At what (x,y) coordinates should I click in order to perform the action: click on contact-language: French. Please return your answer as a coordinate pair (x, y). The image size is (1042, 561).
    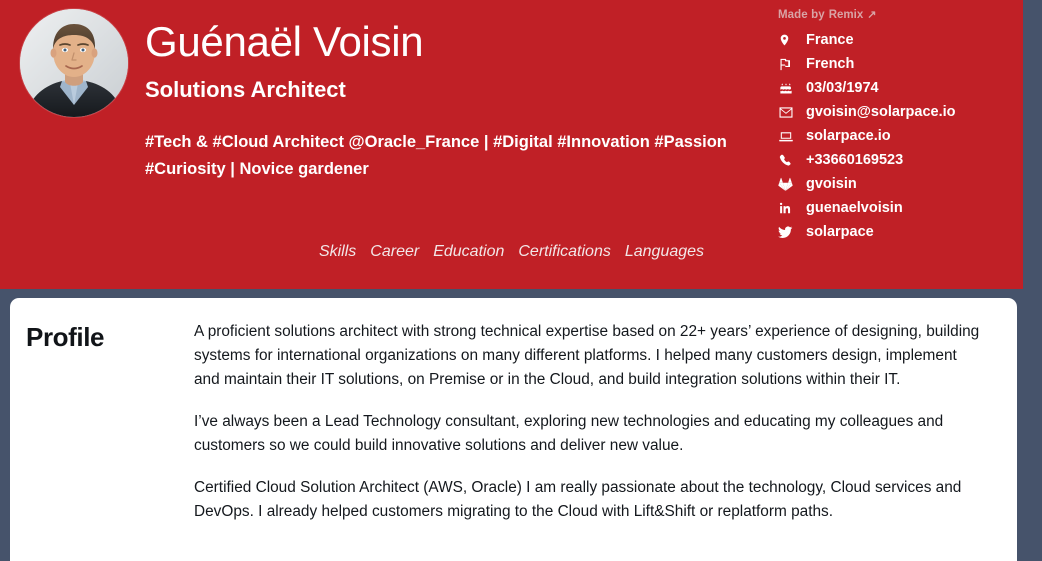
    Looking at the image, I should click on (900, 64).